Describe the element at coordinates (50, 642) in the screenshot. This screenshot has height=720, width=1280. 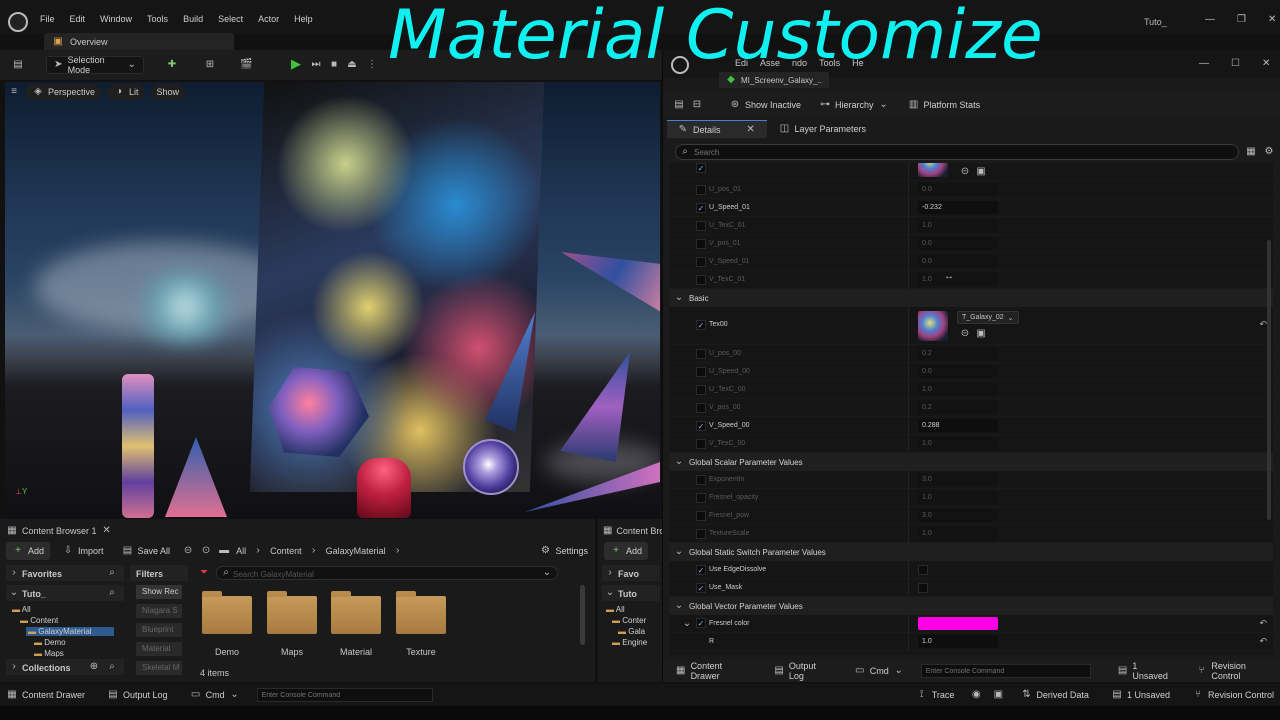
I see `tree-item-demo: ▬ Demo` at that location.